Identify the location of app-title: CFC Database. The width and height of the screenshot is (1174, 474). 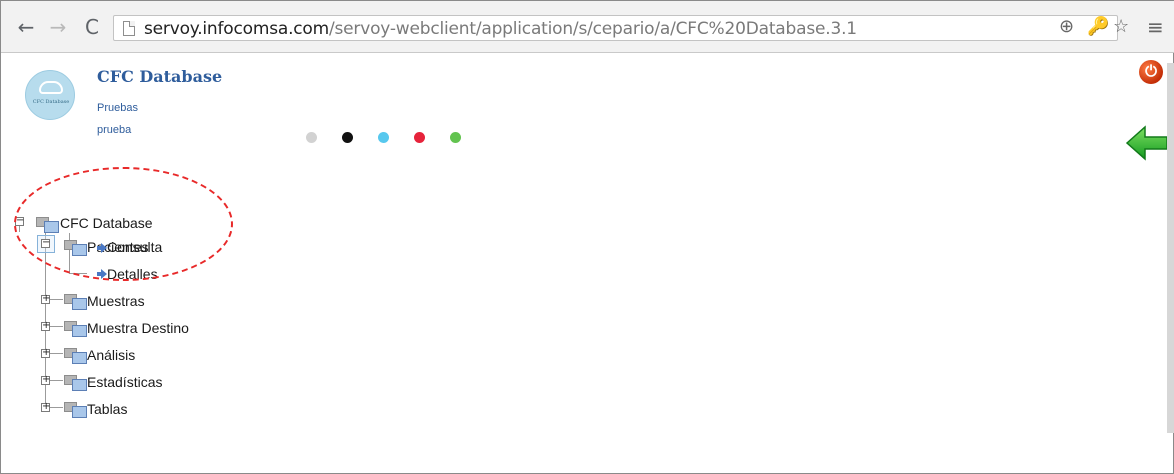
(160, 76).